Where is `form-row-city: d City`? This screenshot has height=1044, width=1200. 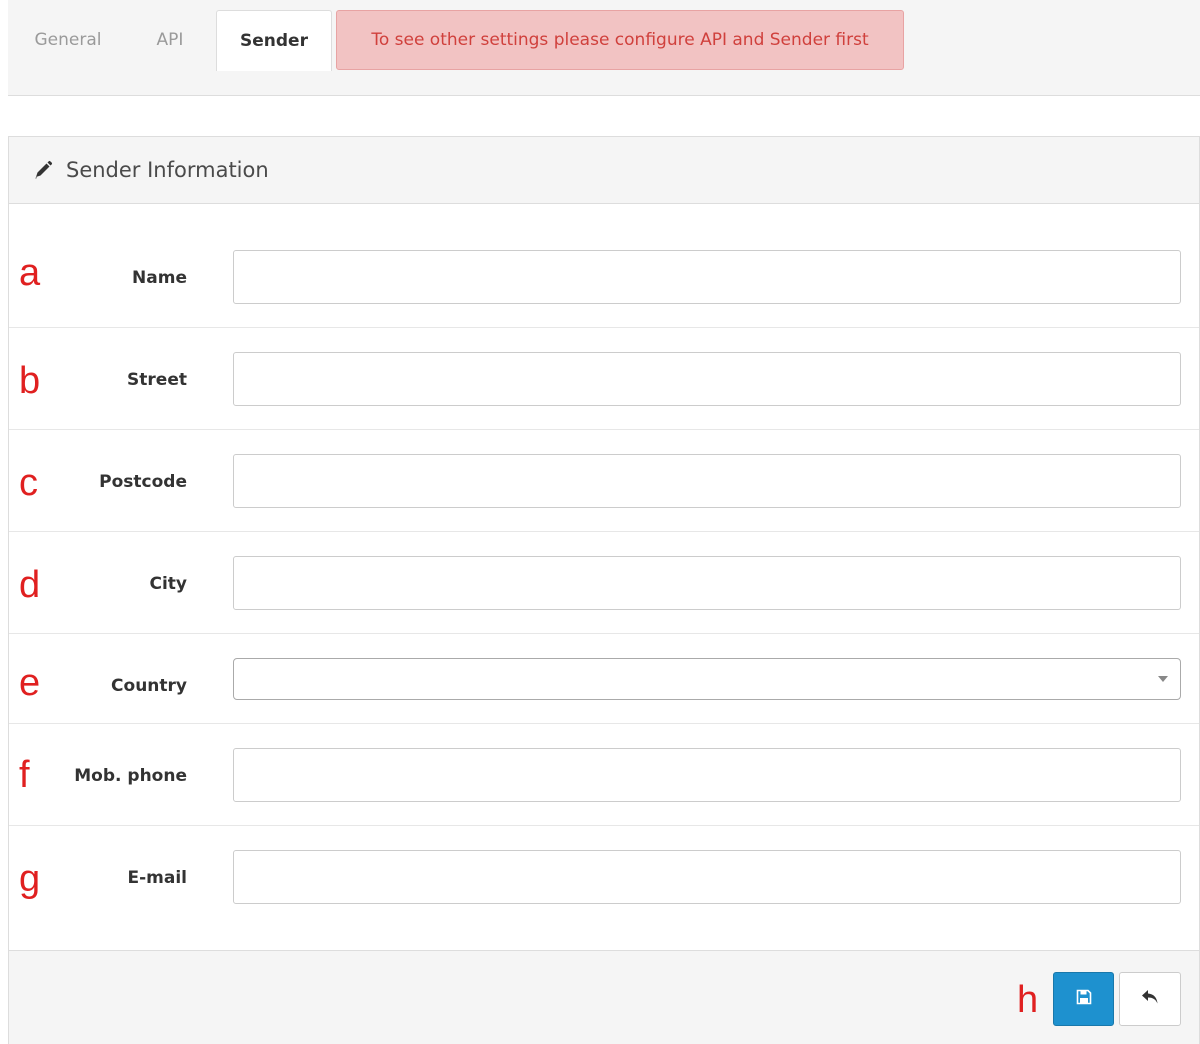
form-row-city: d City is located at coordinates (604, 583).